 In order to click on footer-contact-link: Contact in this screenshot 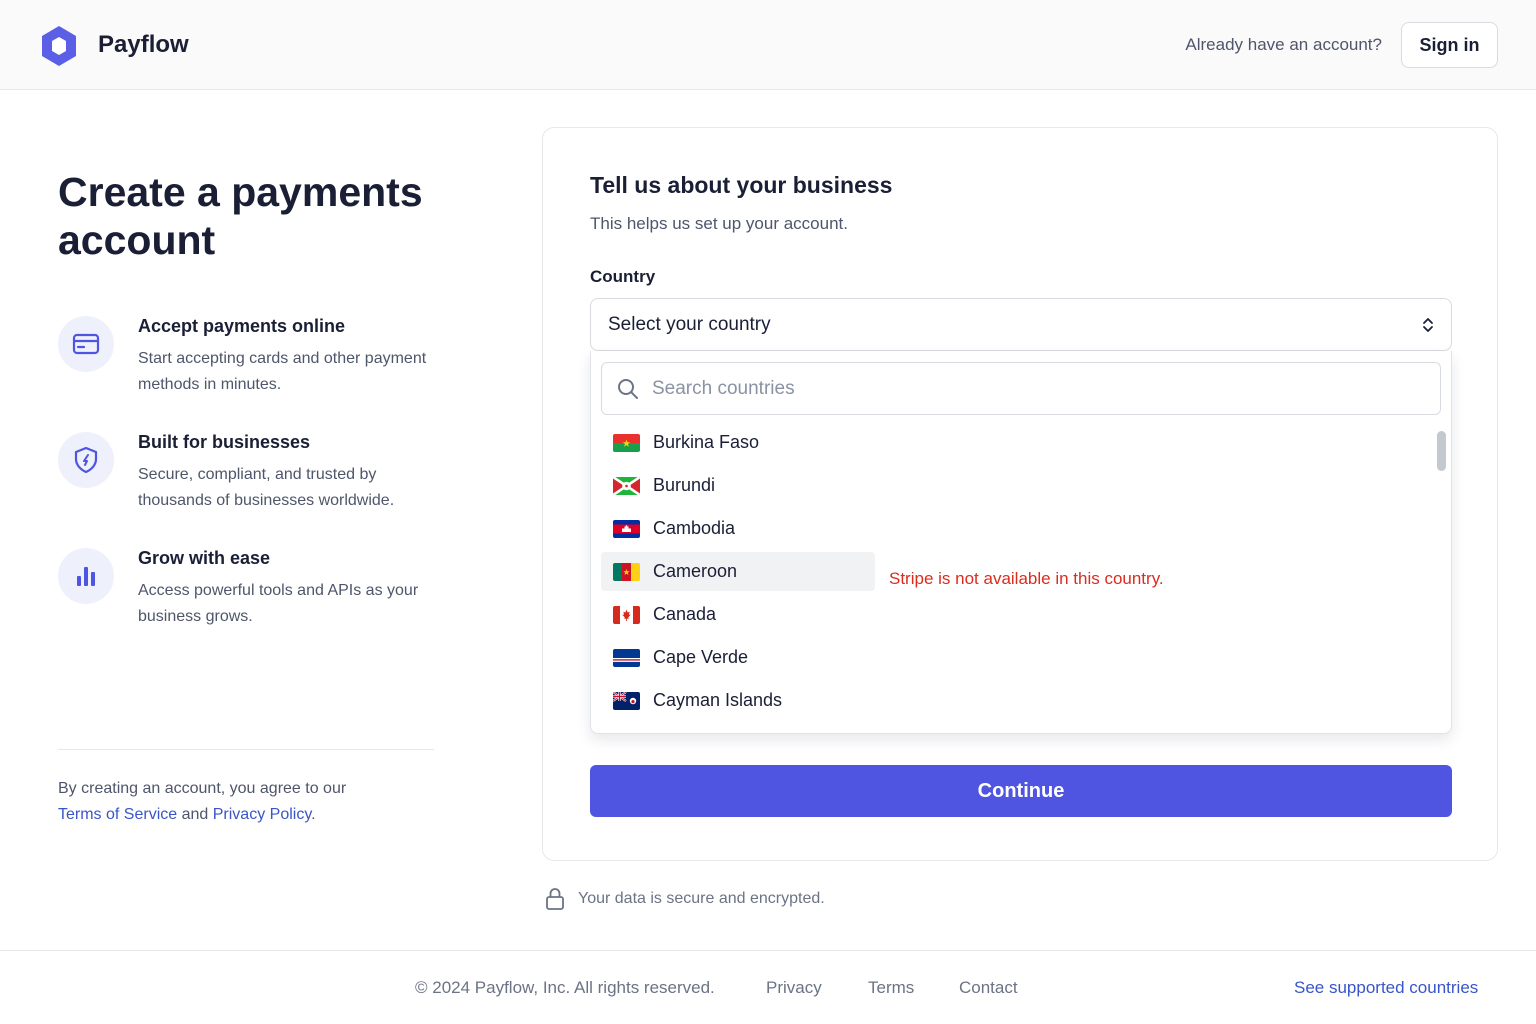, I will do `click(988, 988)`.